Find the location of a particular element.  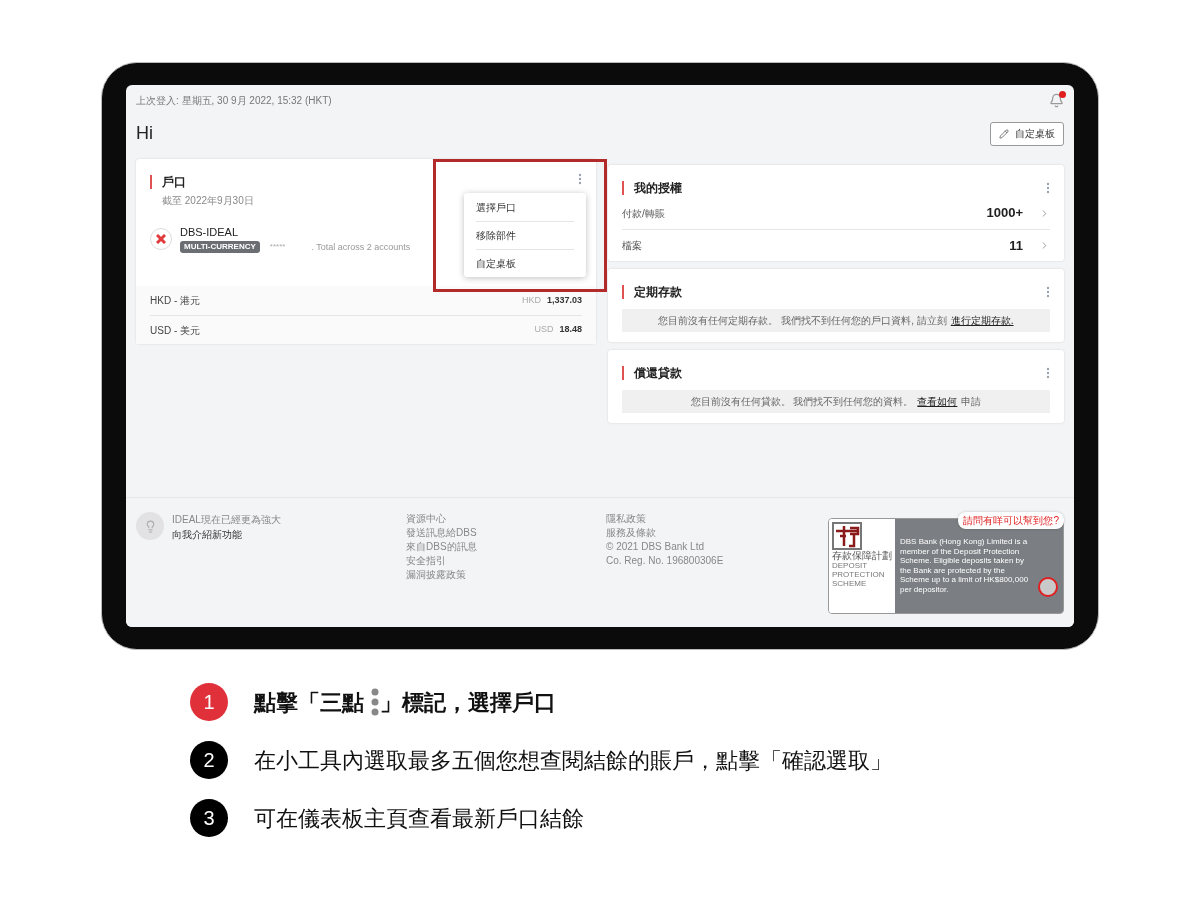

step-text: 」標記，選擇戶口 is located at coordinates (468, 702).